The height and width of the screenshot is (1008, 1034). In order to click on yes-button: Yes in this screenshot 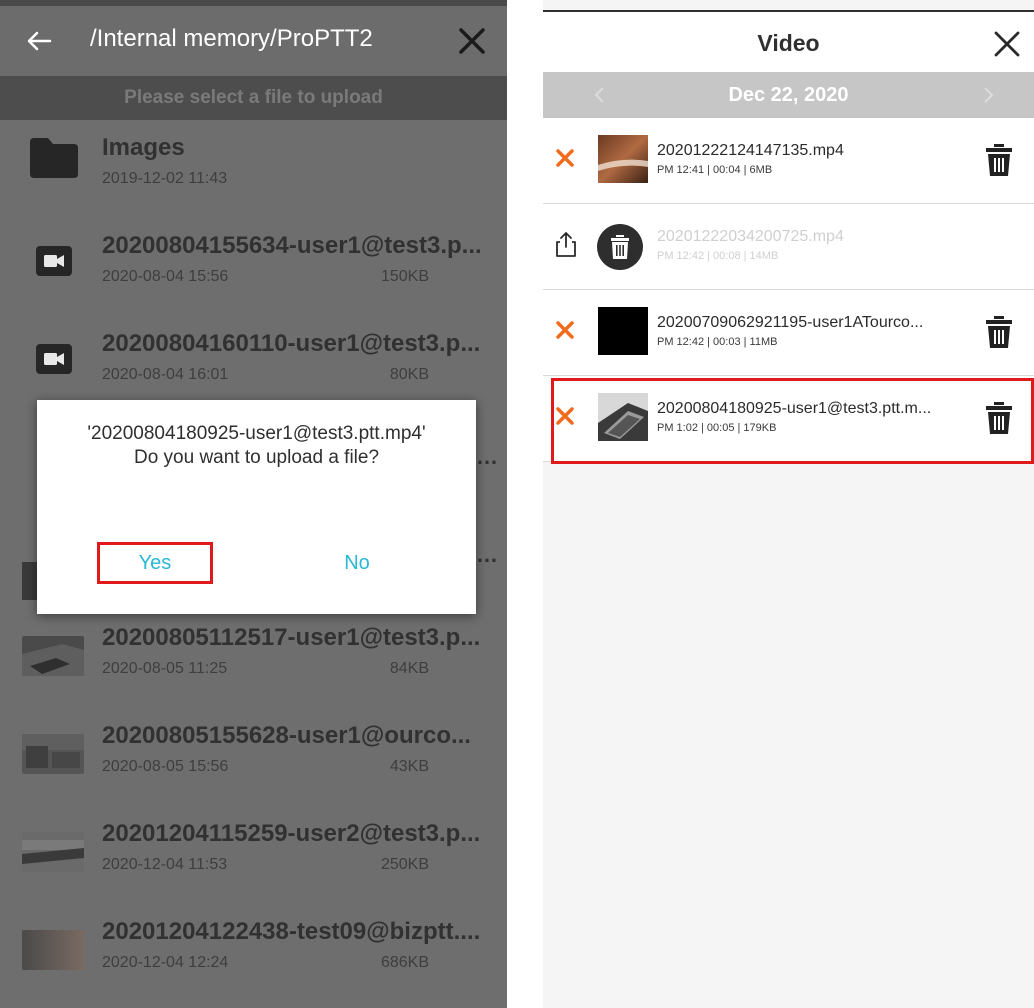, I will do `click(155, 563)`.